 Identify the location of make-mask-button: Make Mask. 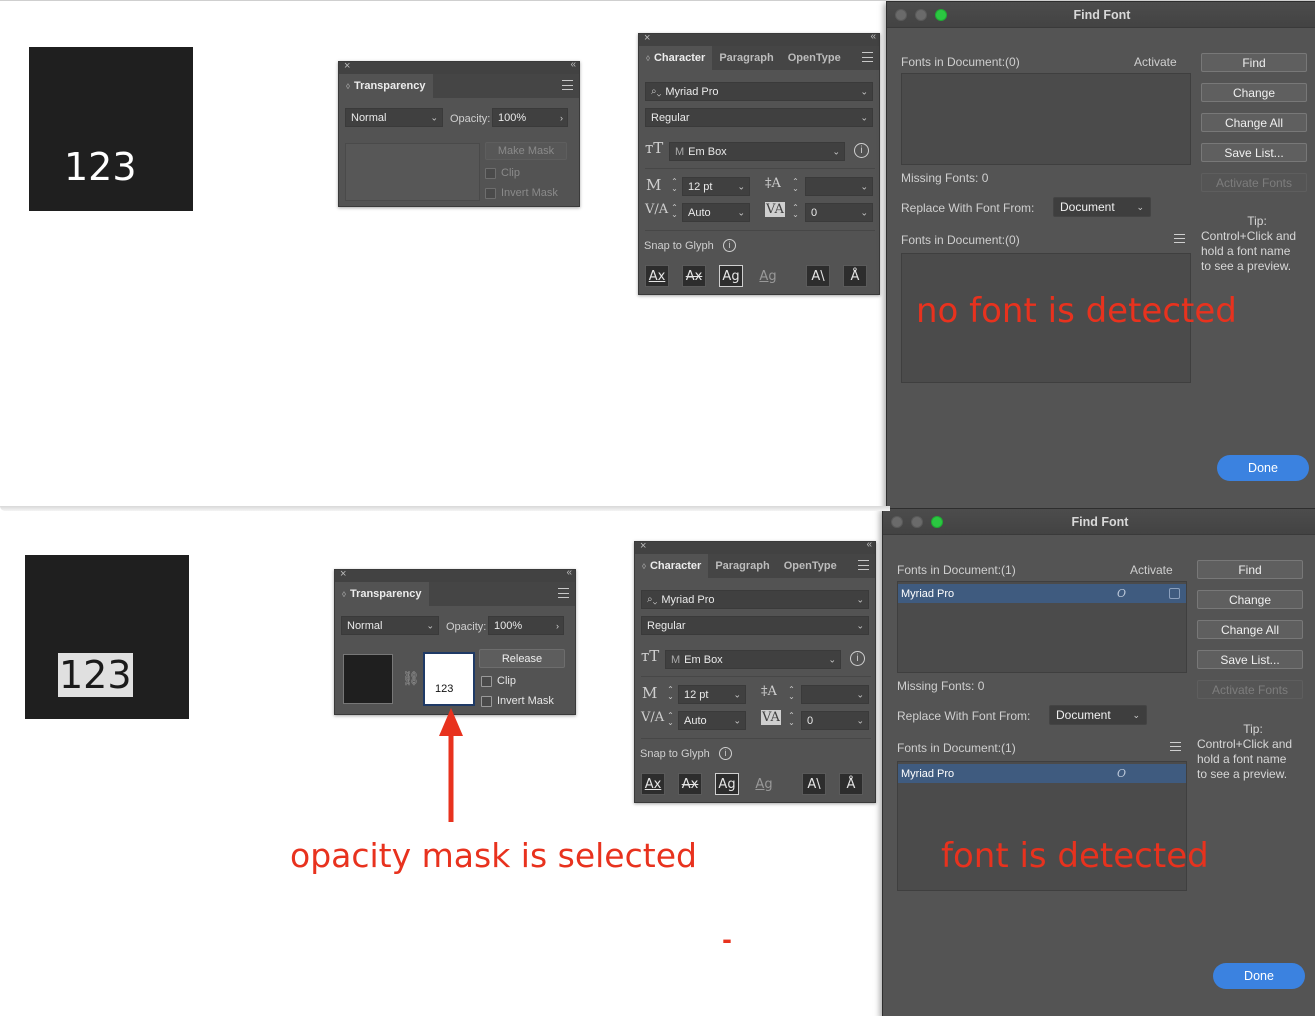
(526, 151).